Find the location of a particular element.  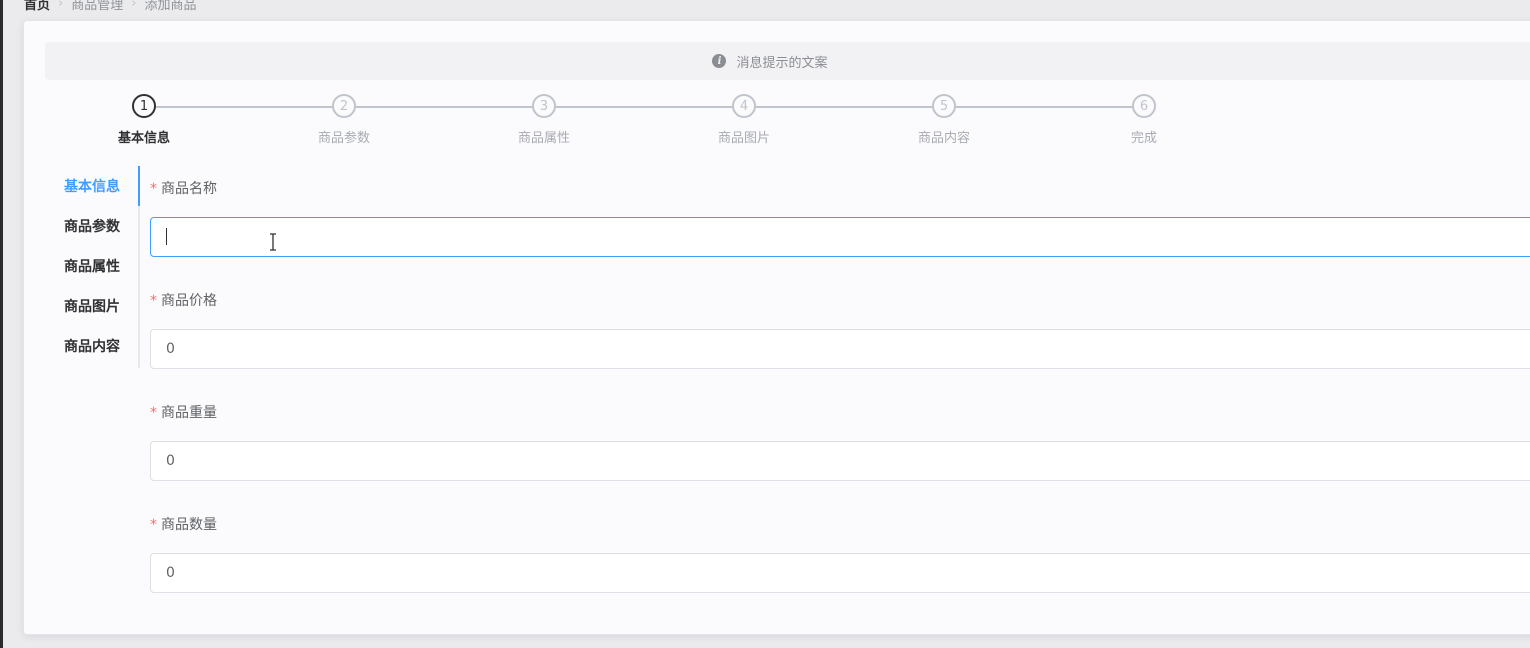

step-label: 商品内容 is located at coordinates (943, 138).